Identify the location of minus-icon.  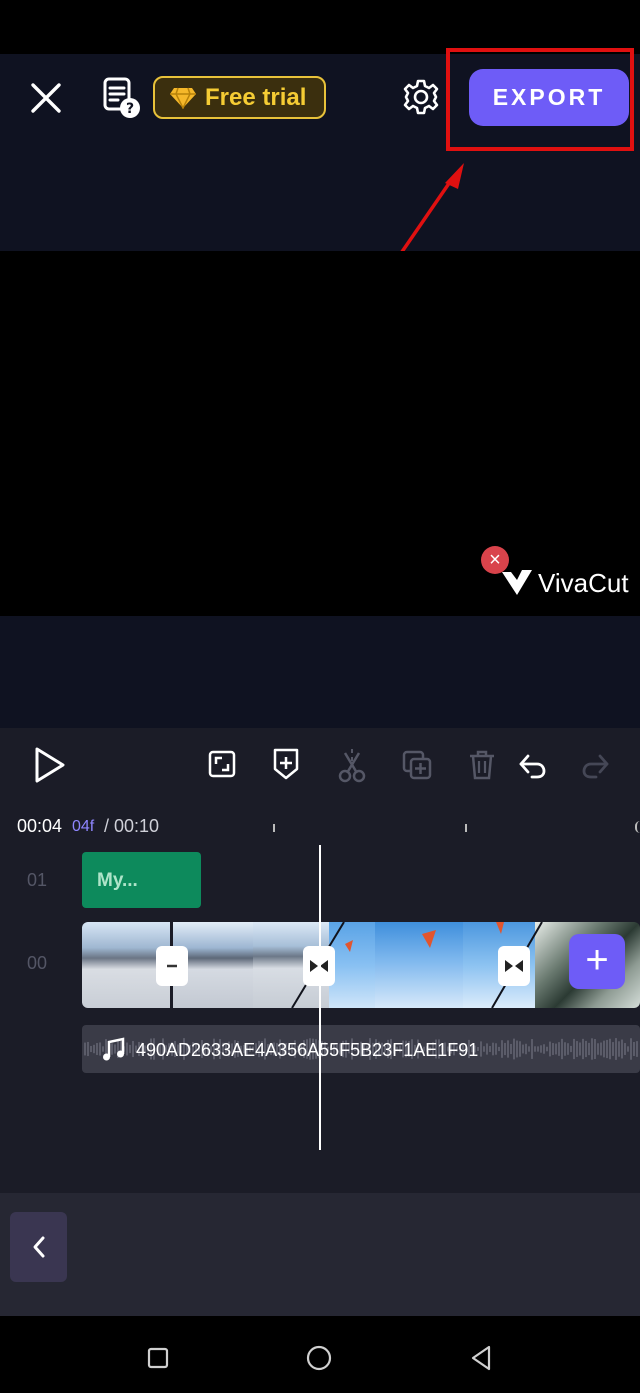
(172, 966).